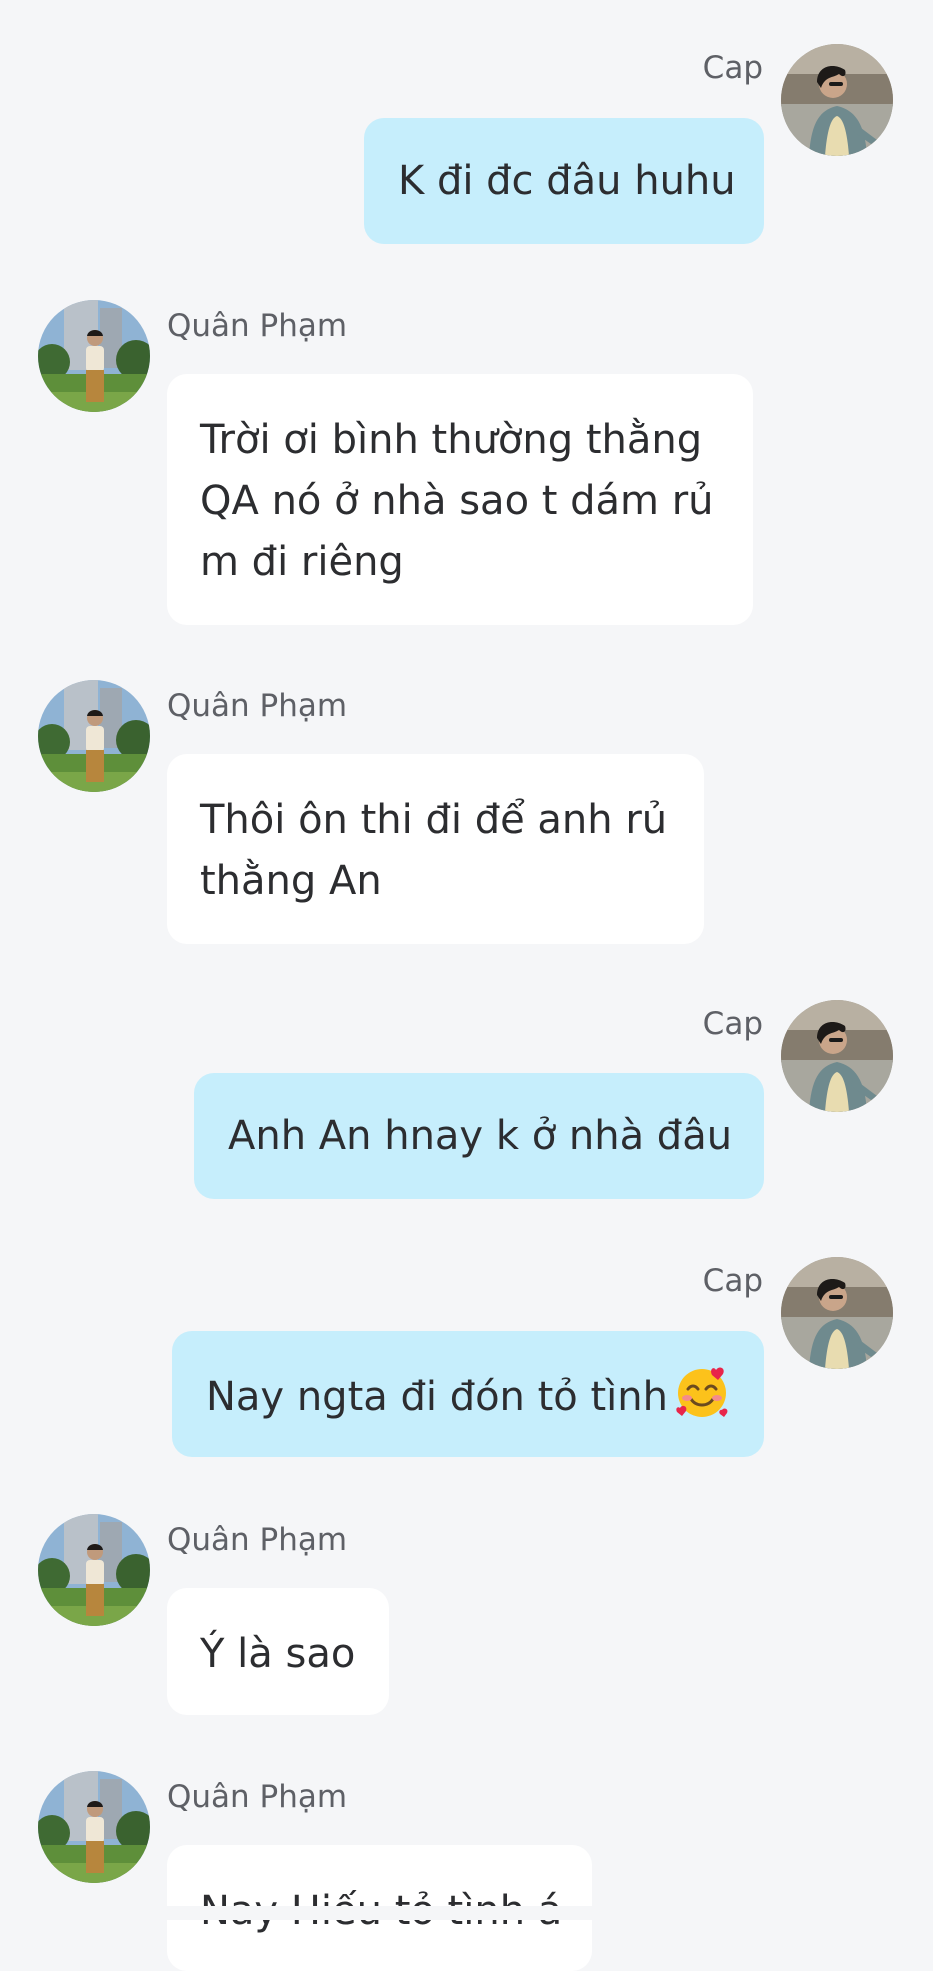 The image size is (933, 1971). I want to click on message-bubble: Nay ngta đi đón tỏ tình, so click(468, 1394).